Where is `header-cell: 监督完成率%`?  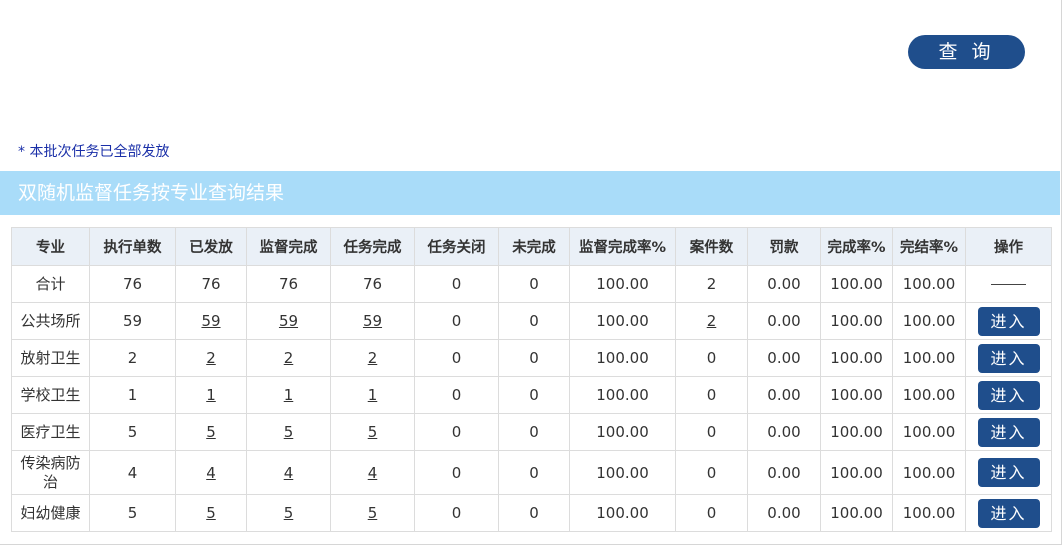
header-cell: 监督完成率% is located at coordinates (622, 246).